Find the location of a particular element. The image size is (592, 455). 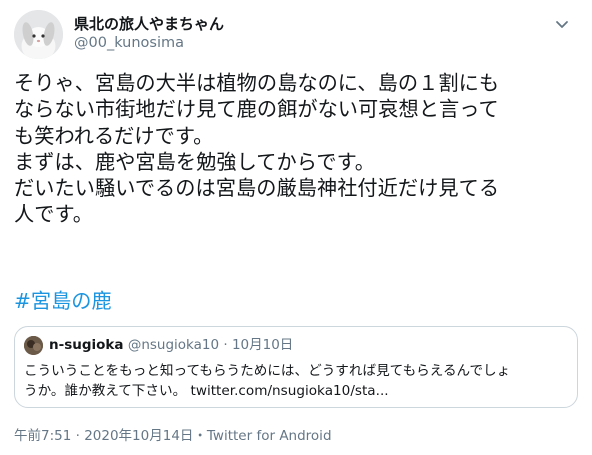

quoted-tweet-date: 10月10日 is located at coordinates (262, 345).